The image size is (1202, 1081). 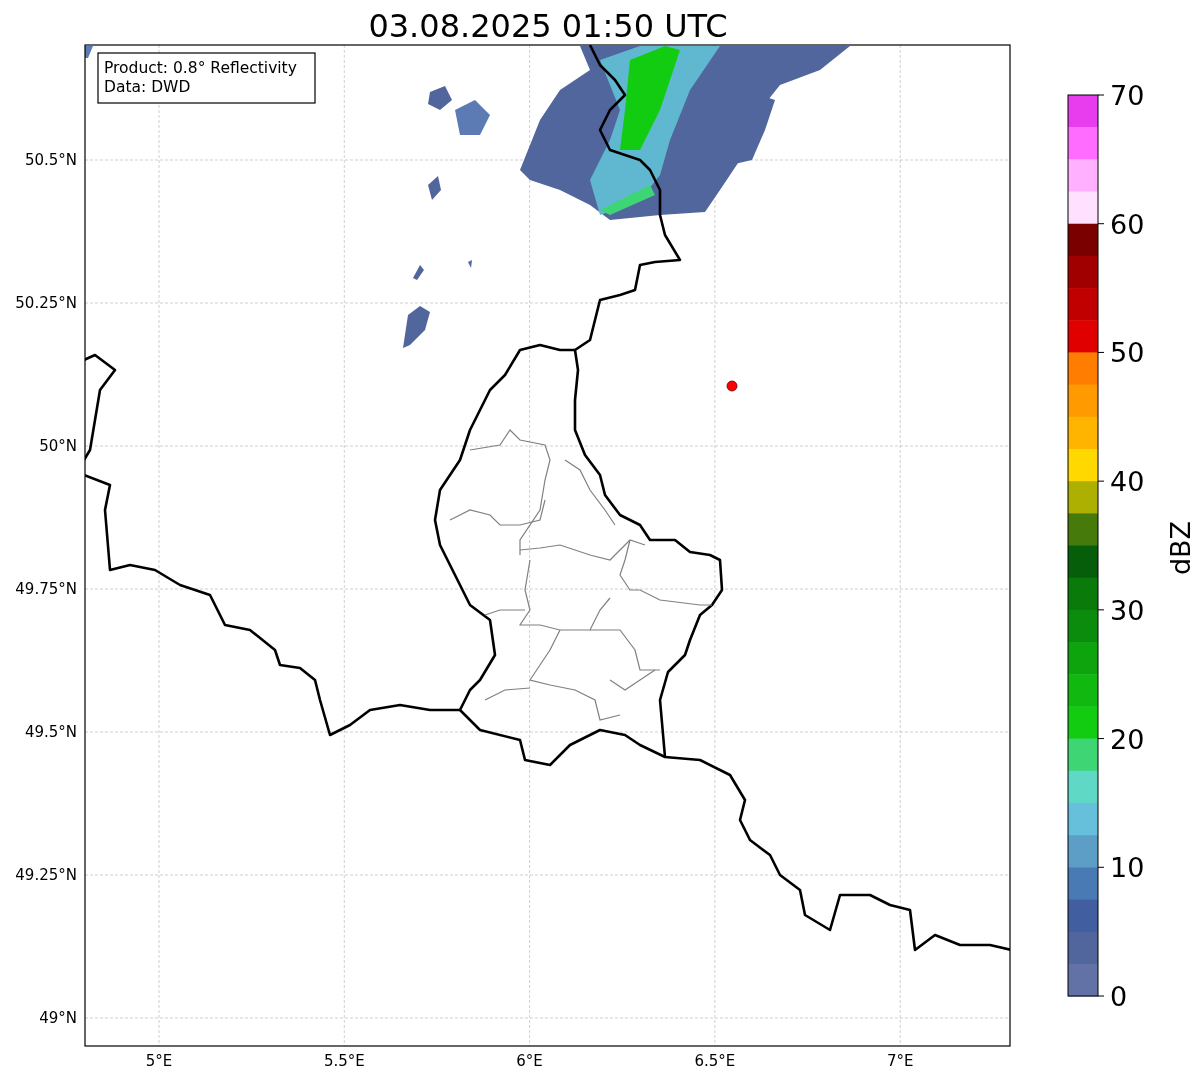 I want to click on colorbar-label: 10, so click(x=1127, y=868).